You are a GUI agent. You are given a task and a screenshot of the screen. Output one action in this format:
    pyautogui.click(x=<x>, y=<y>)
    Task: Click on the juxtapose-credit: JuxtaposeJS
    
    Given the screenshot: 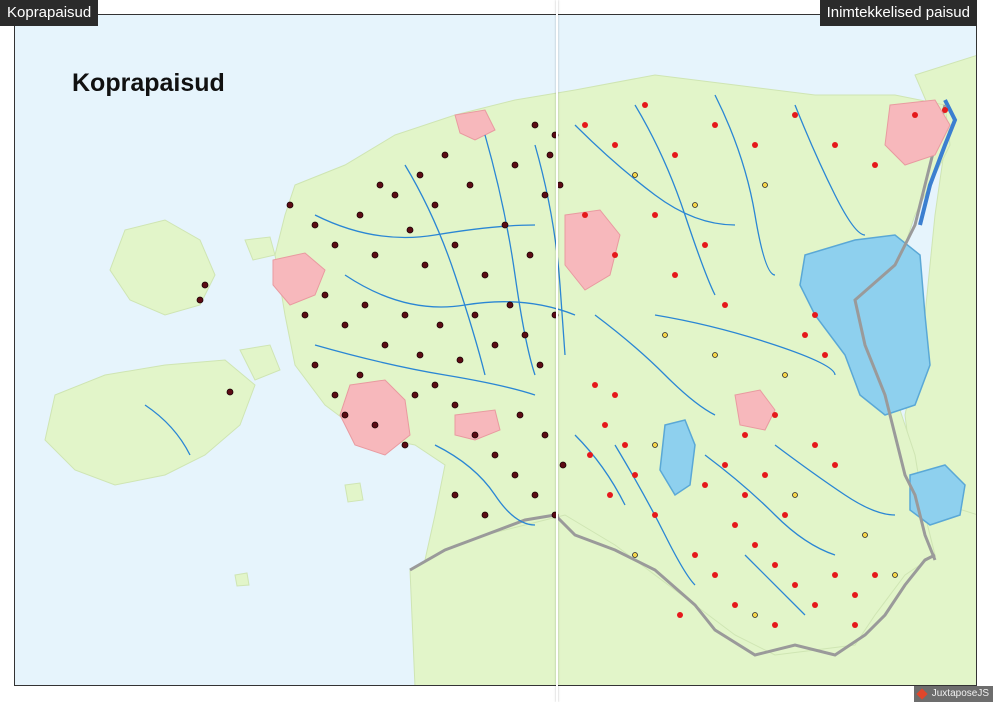 What is the action you would take?
    pyautogui.click(x=953, y=694)
    